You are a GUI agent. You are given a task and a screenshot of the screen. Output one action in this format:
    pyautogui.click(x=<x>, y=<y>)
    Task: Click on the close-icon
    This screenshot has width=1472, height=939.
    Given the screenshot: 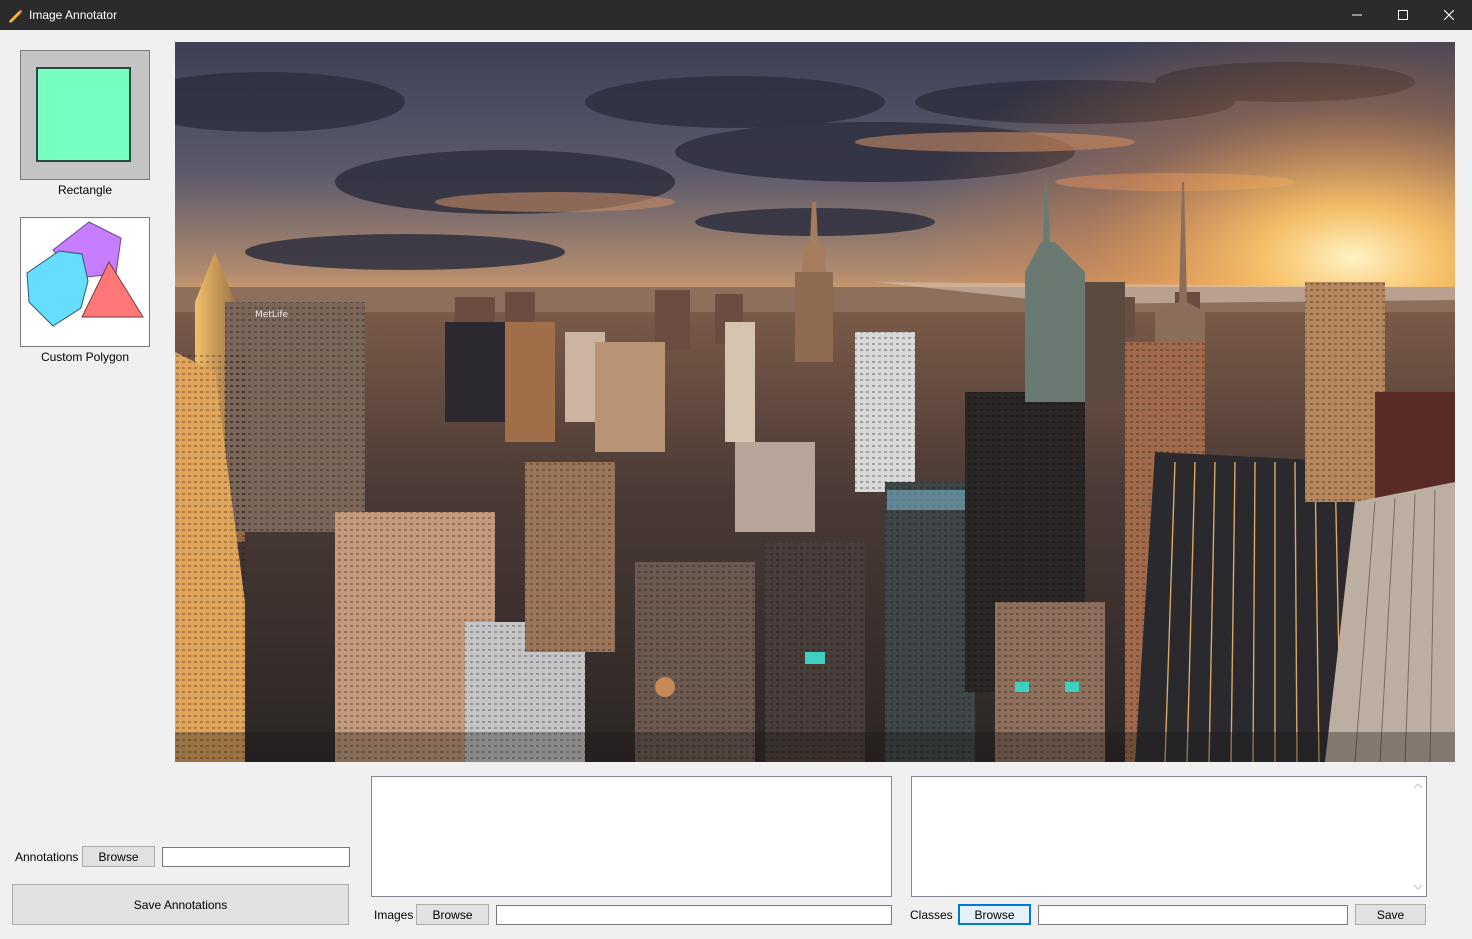 What is the action you would take?
    pyautogui.click(x=1449, y=15)
    